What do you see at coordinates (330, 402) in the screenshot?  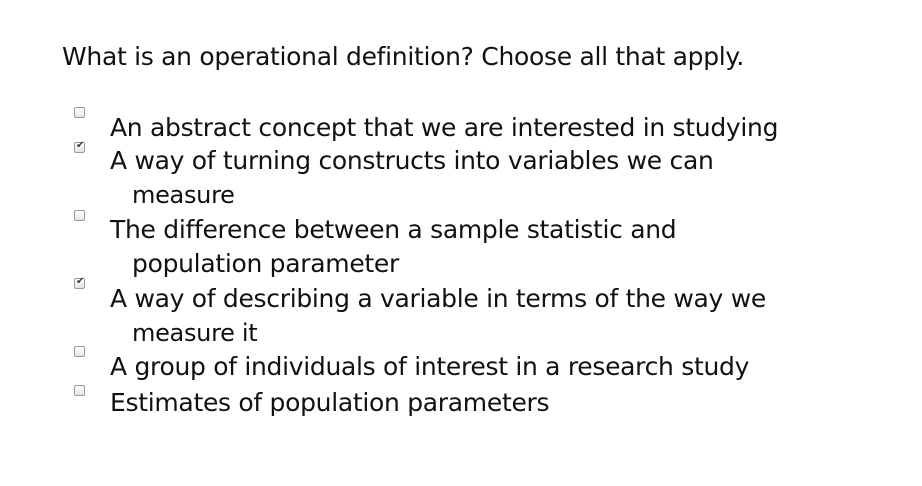 I see `option-6-label: Estimates of population parameters` at bounding box center [330, 402].